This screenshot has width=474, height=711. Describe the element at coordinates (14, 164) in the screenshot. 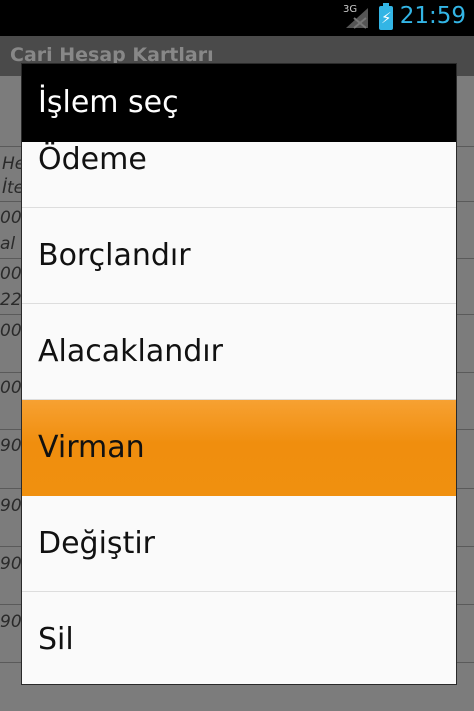

I see `background-cell: He` at that location.